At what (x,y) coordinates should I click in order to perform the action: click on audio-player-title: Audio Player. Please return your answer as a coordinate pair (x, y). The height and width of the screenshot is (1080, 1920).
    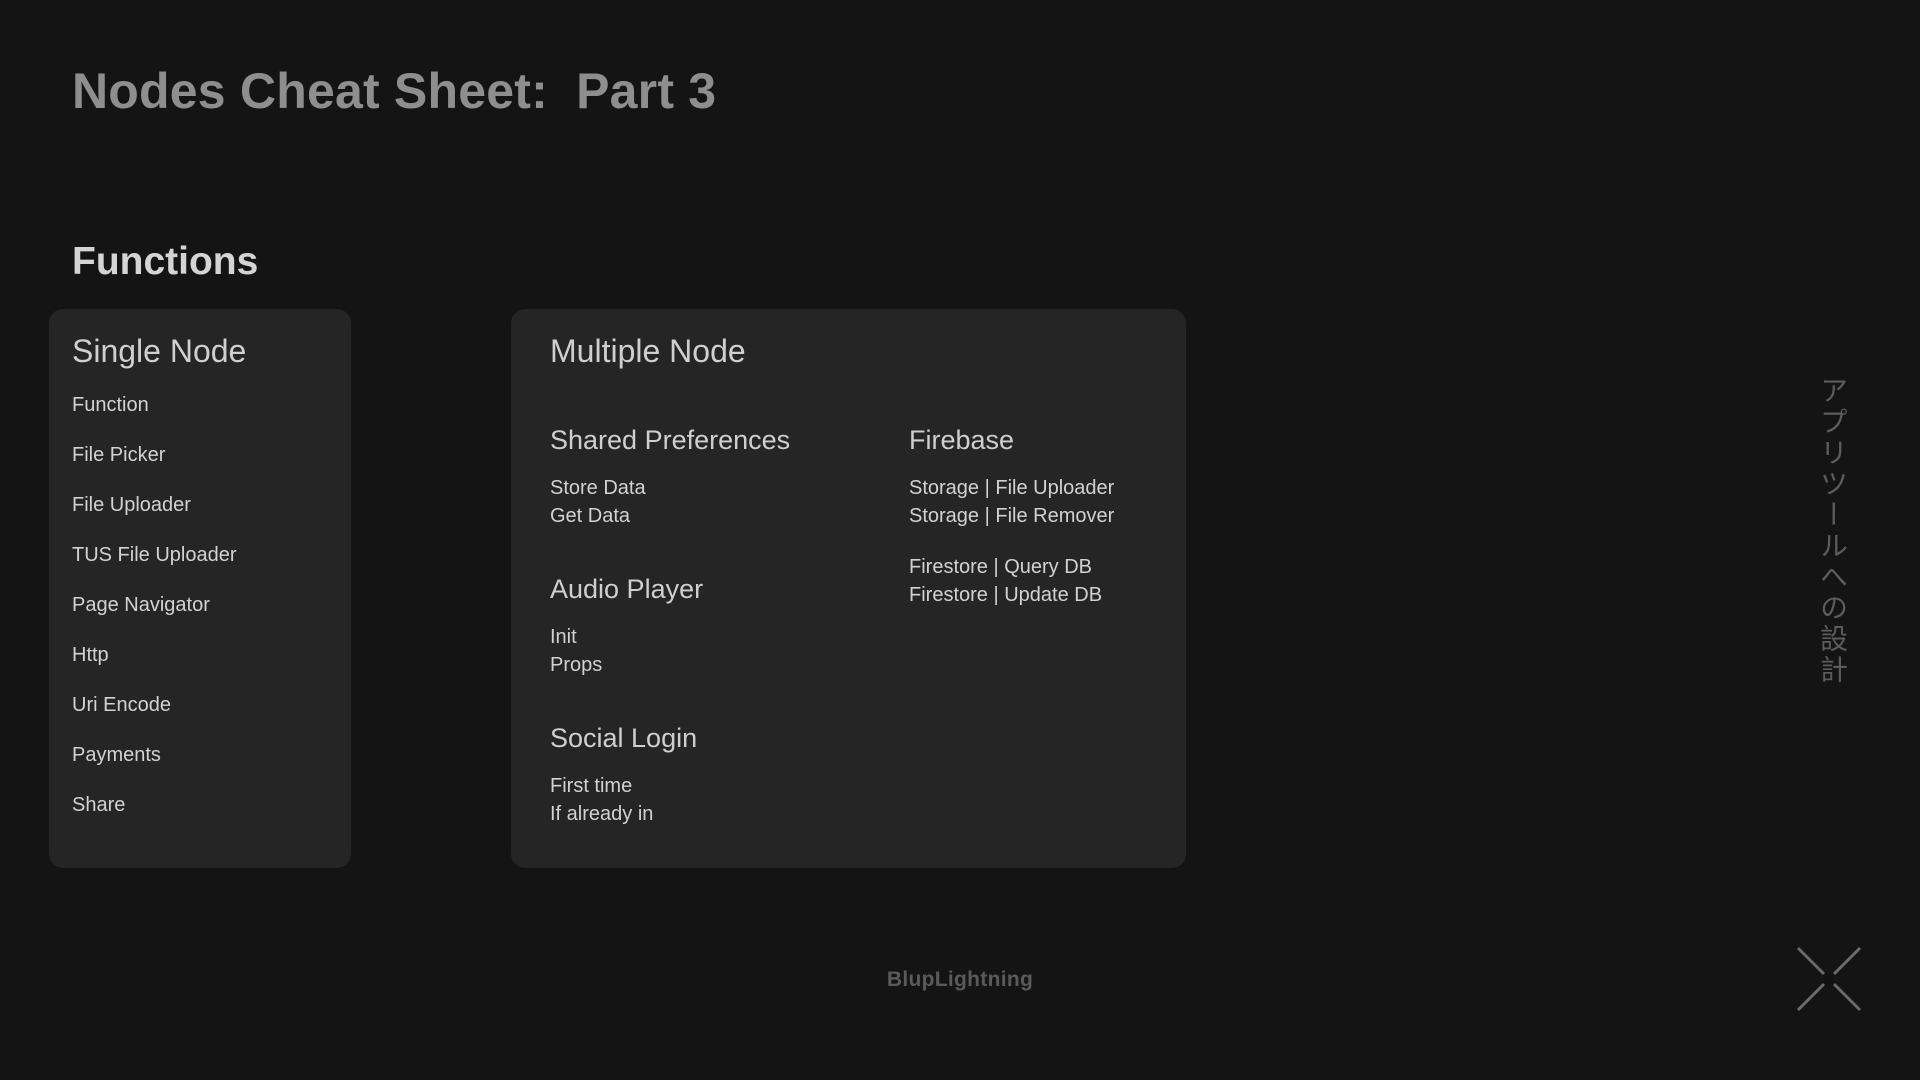
    Looking at the image, I should click on (627, 589).